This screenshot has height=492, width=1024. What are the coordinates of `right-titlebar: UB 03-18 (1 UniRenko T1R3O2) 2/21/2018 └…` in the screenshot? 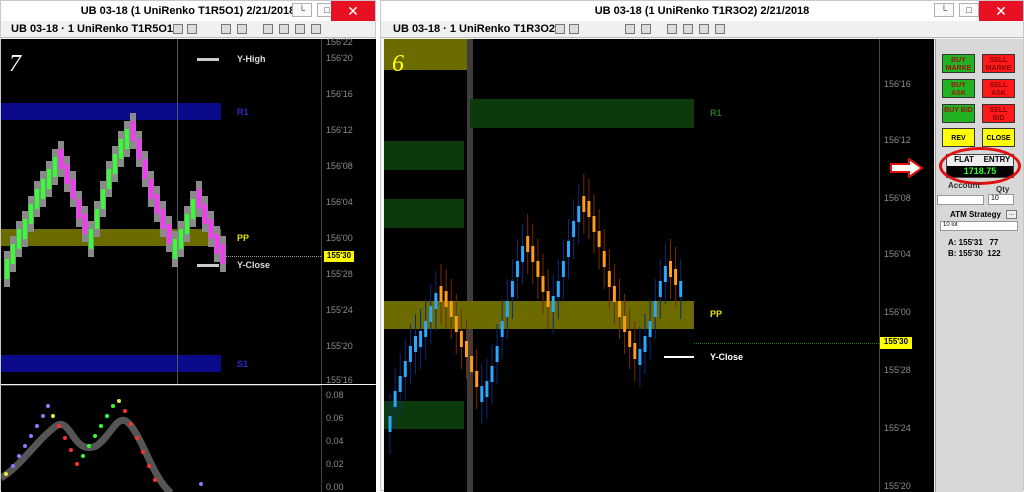 It's located at (702, 11).